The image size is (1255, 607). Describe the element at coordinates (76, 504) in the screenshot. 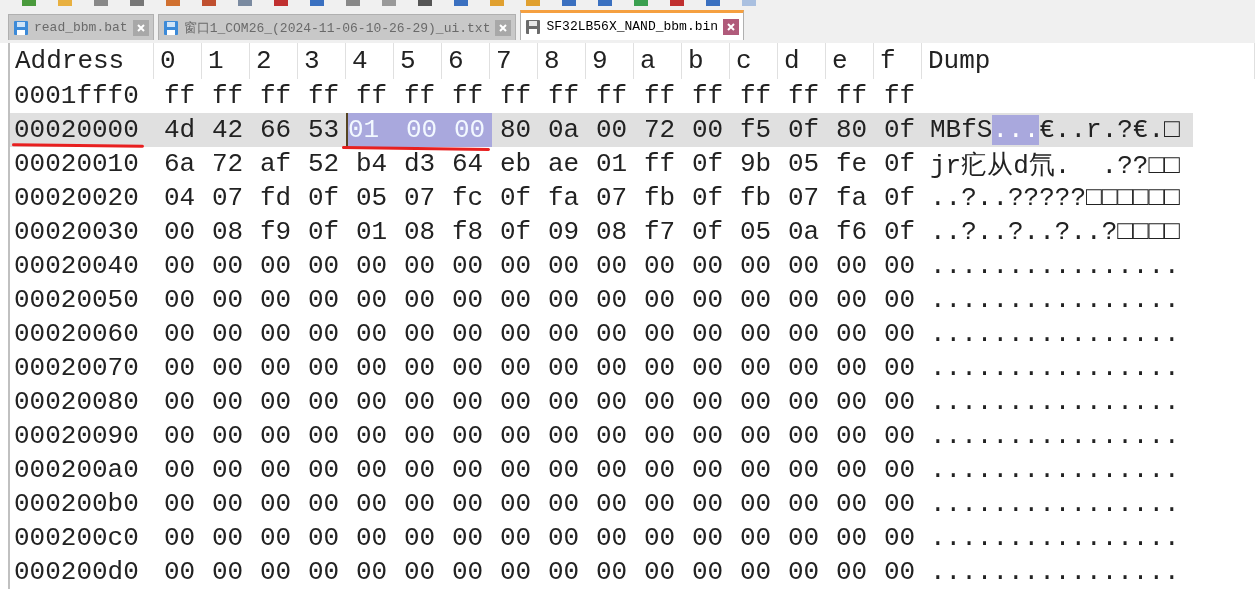

I see `address-cell-text: 000200b0` at that location.